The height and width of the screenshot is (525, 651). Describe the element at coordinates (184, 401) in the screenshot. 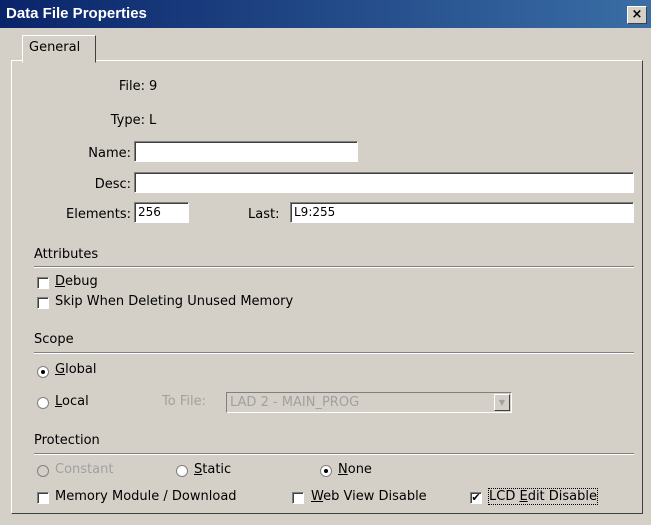

I see `to-file-label: To File:` at that location.